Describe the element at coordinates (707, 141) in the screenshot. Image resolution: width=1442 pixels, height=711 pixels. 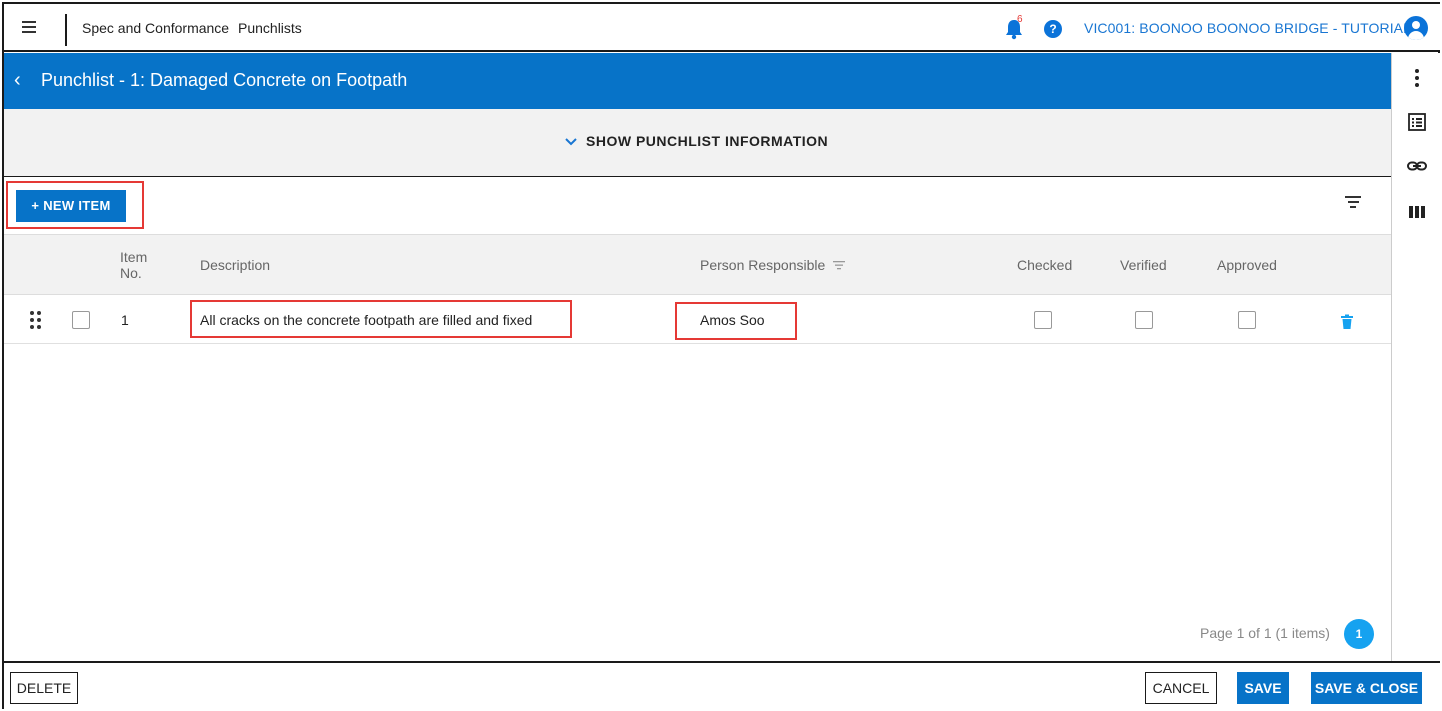
I see `show-info-label: SHOW PUNCHLIST INFORMATION` at that location.